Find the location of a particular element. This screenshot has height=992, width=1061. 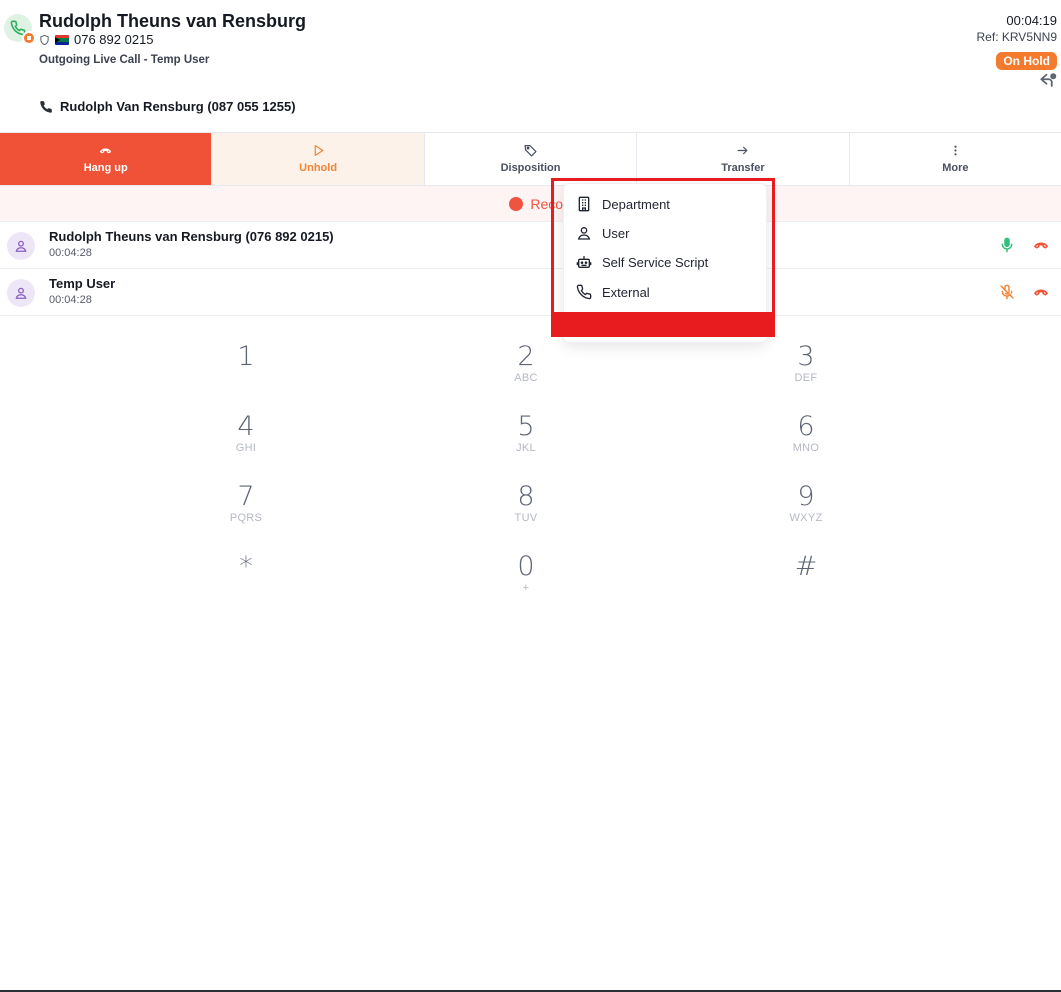

contact-line: Rudolph Van Rensburg (087 055 1255) is located at coordinates (167, 106).